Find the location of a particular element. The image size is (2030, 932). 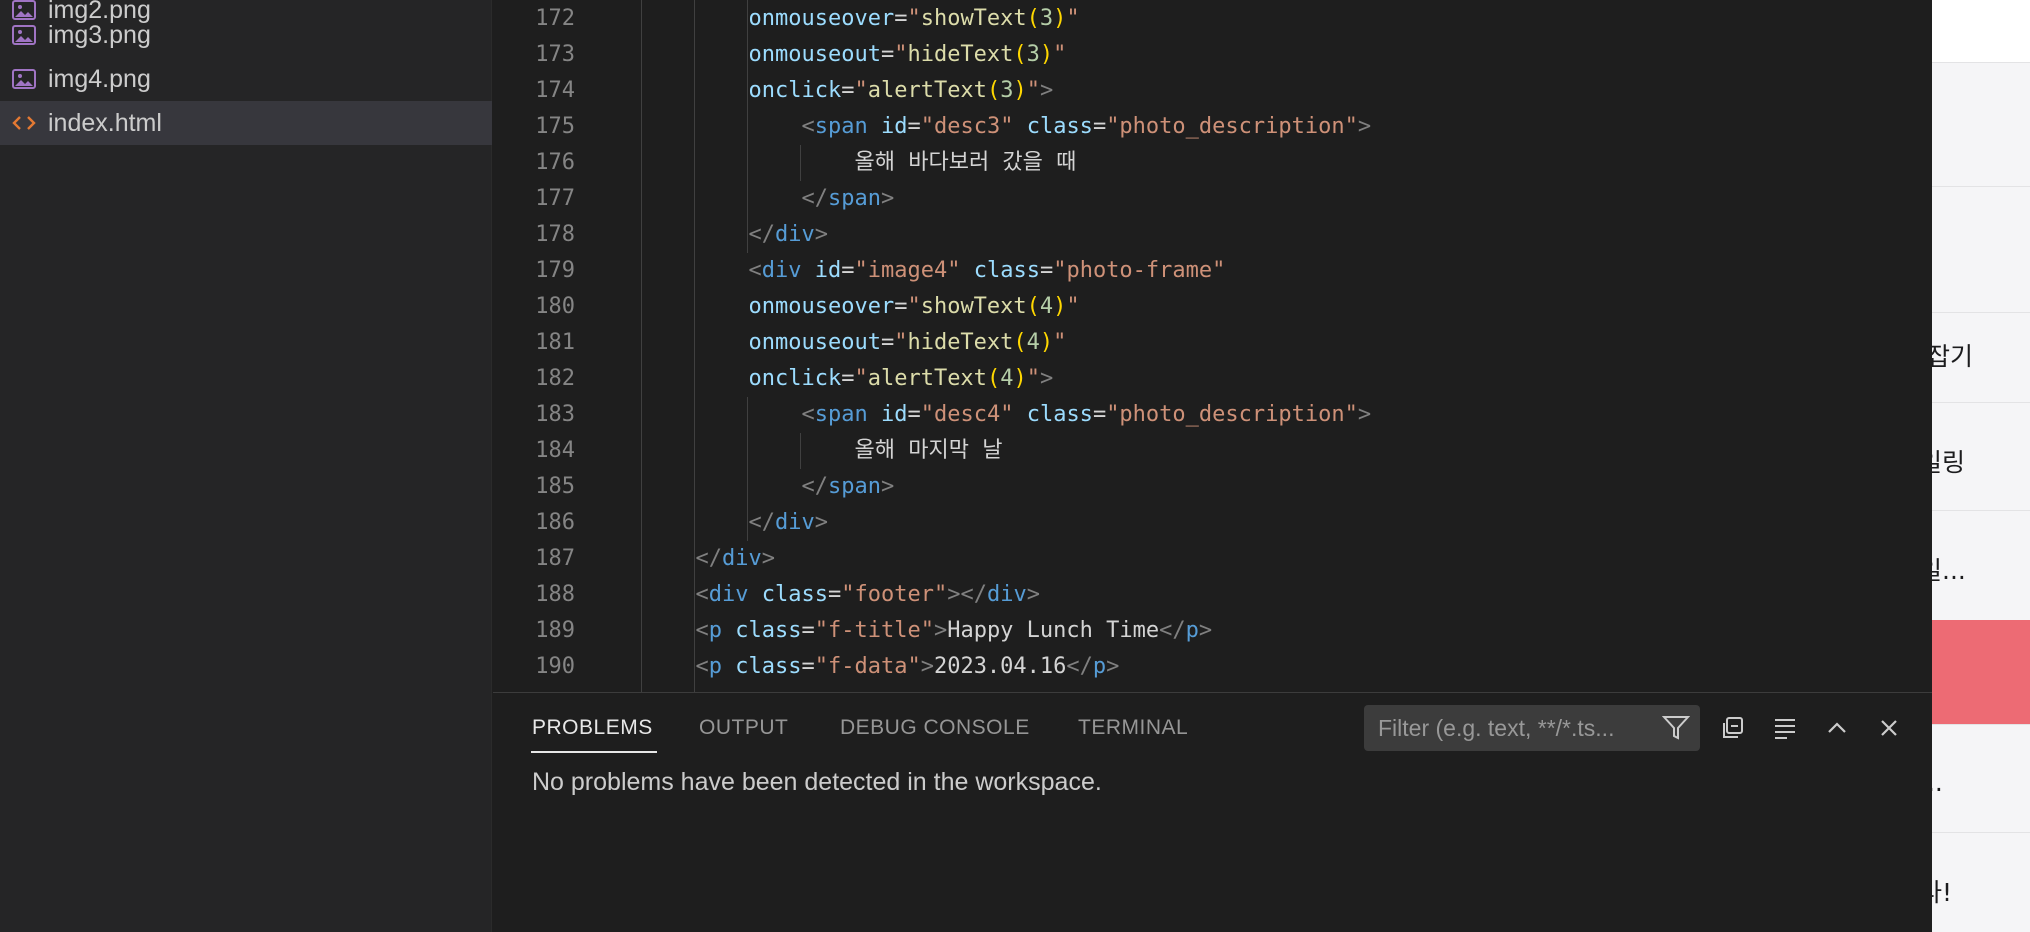

code-line: <div id="image4" class="photo-frame" is located at coordinates (987, 271).